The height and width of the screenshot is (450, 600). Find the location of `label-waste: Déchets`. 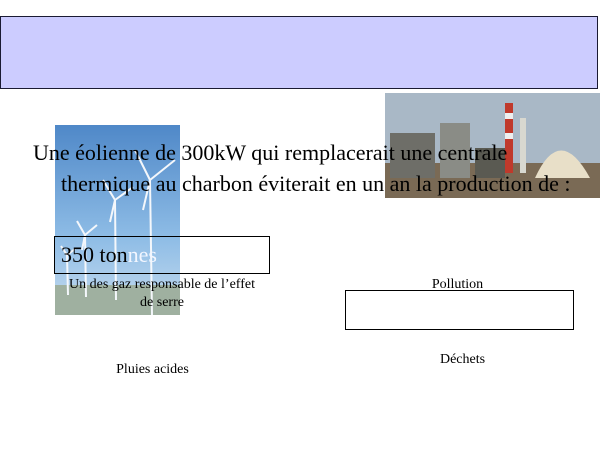

label-waste: Déchets is located at coordinates (462, 359).